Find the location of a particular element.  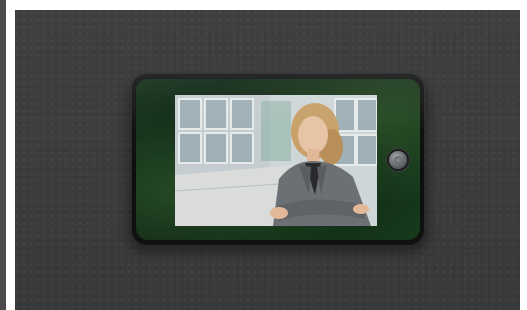

left-edge-strip is located at coordinates (3, 155).